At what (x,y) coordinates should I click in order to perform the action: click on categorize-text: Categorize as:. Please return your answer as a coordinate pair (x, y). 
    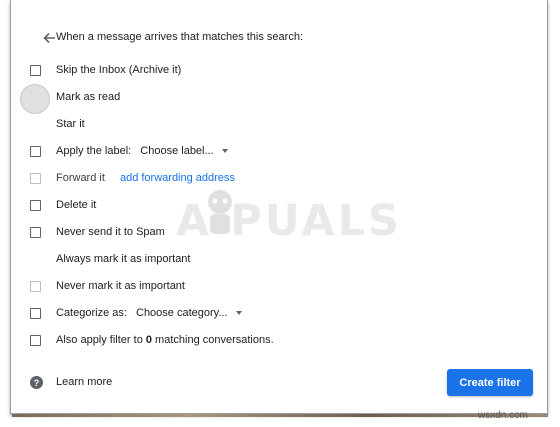
    Looking at the image, I should click on (91, 313).